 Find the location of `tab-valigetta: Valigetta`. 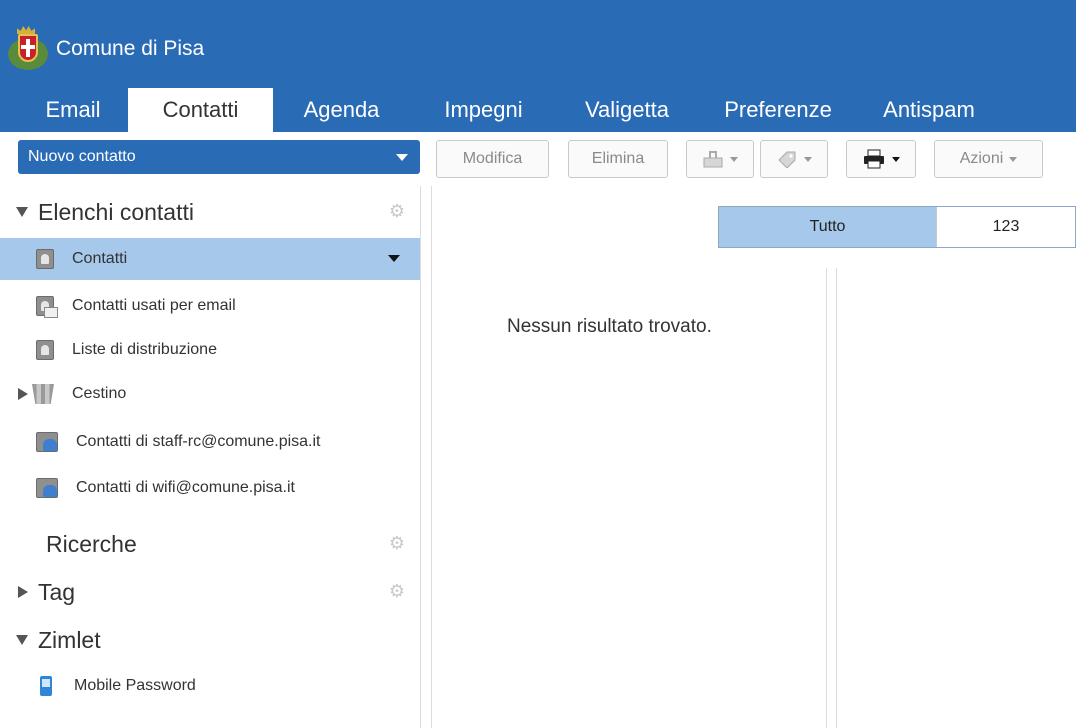

tab-valigetta: Valigetta is located at coordinates (627, 110).